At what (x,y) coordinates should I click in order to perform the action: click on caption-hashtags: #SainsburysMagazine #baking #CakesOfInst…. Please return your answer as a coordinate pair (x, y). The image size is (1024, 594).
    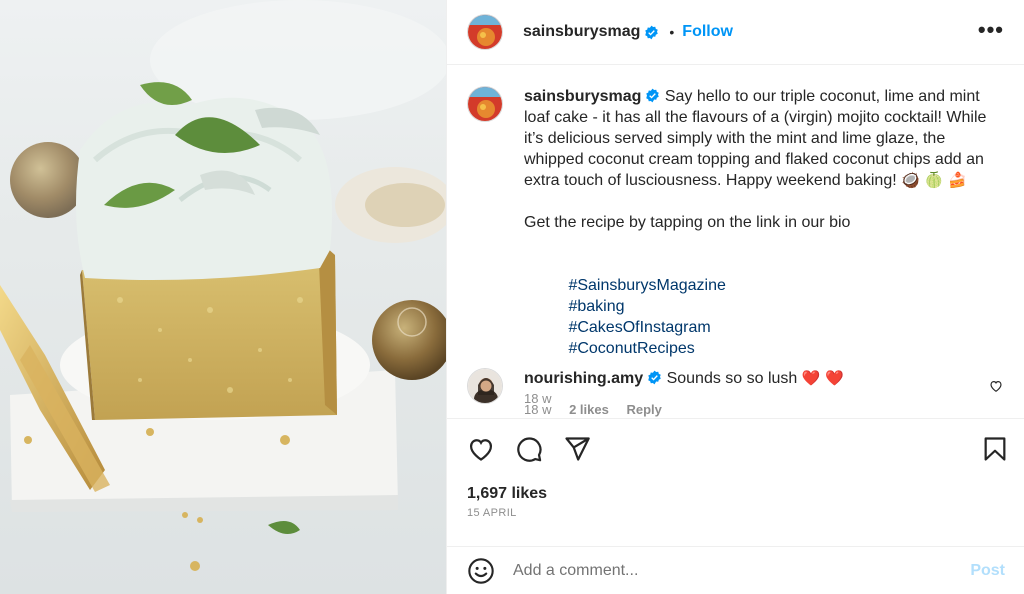
    Looking at the image, I should click on (760, 317).